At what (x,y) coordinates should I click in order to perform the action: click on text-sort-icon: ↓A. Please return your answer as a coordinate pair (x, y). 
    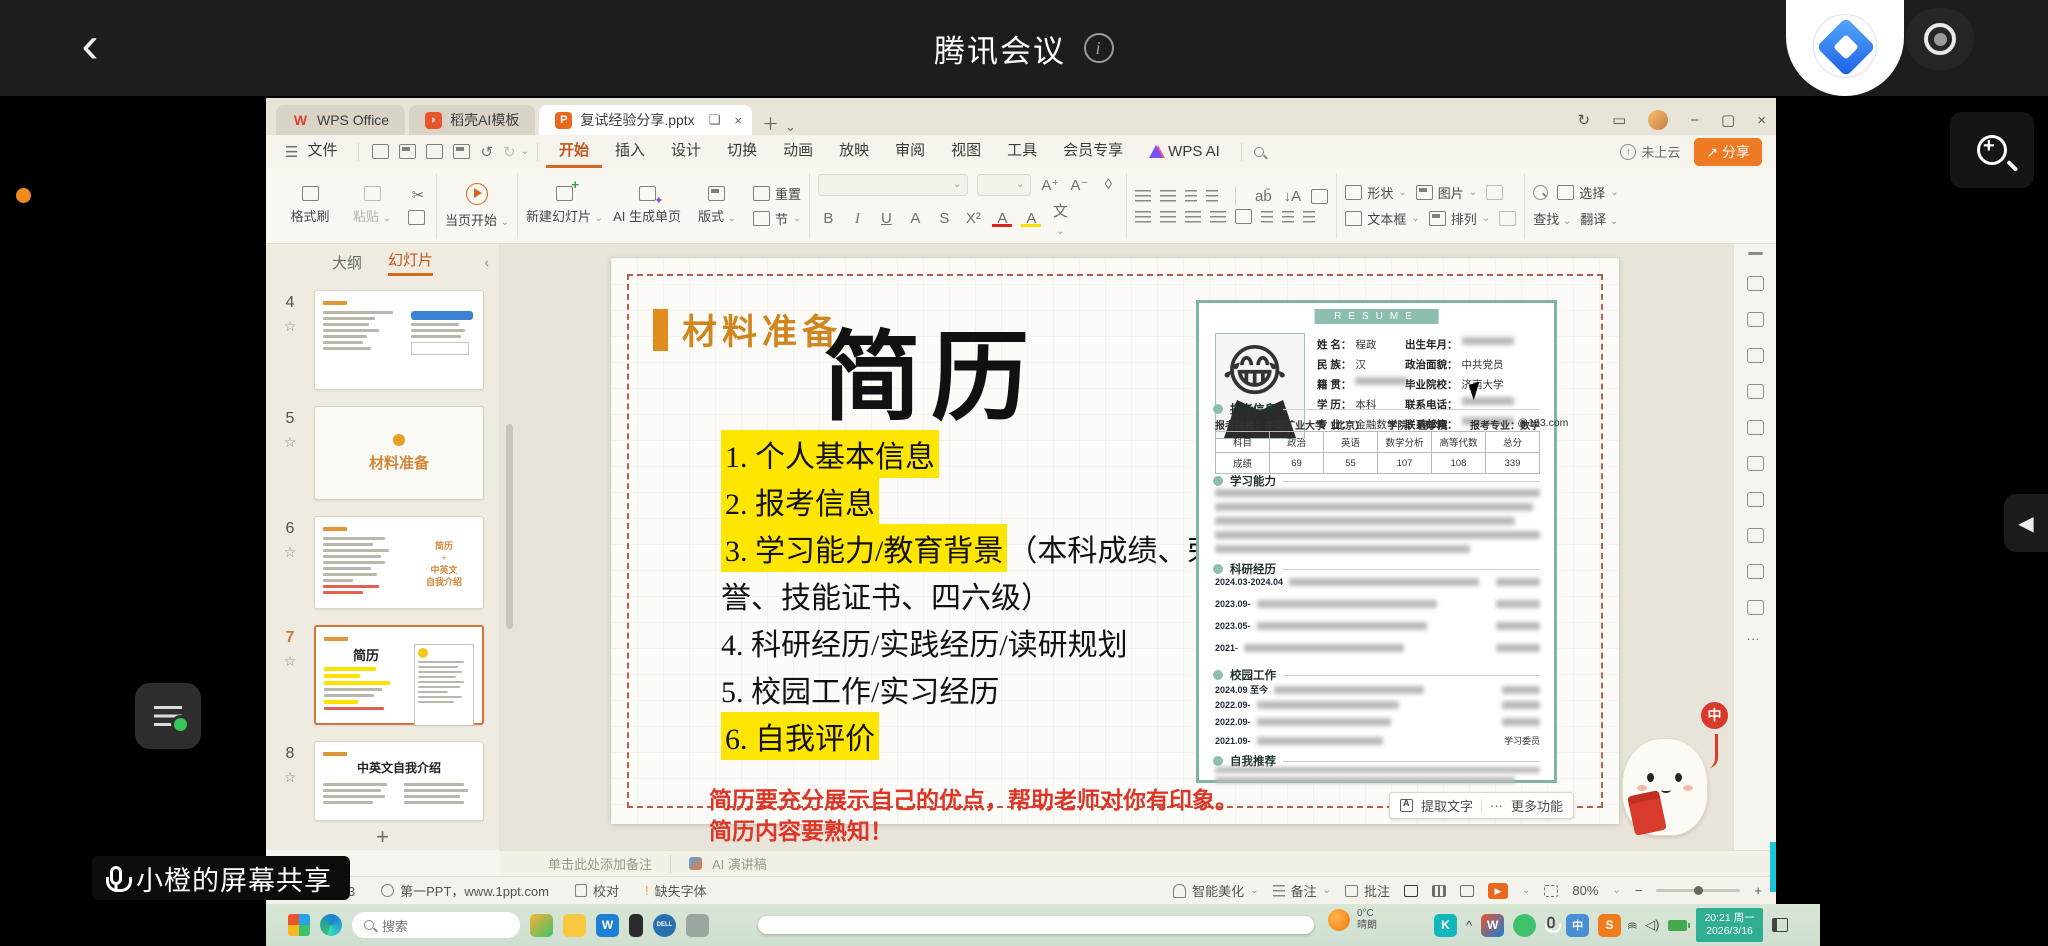
    Looking at the image, I should click on (1292, 196).